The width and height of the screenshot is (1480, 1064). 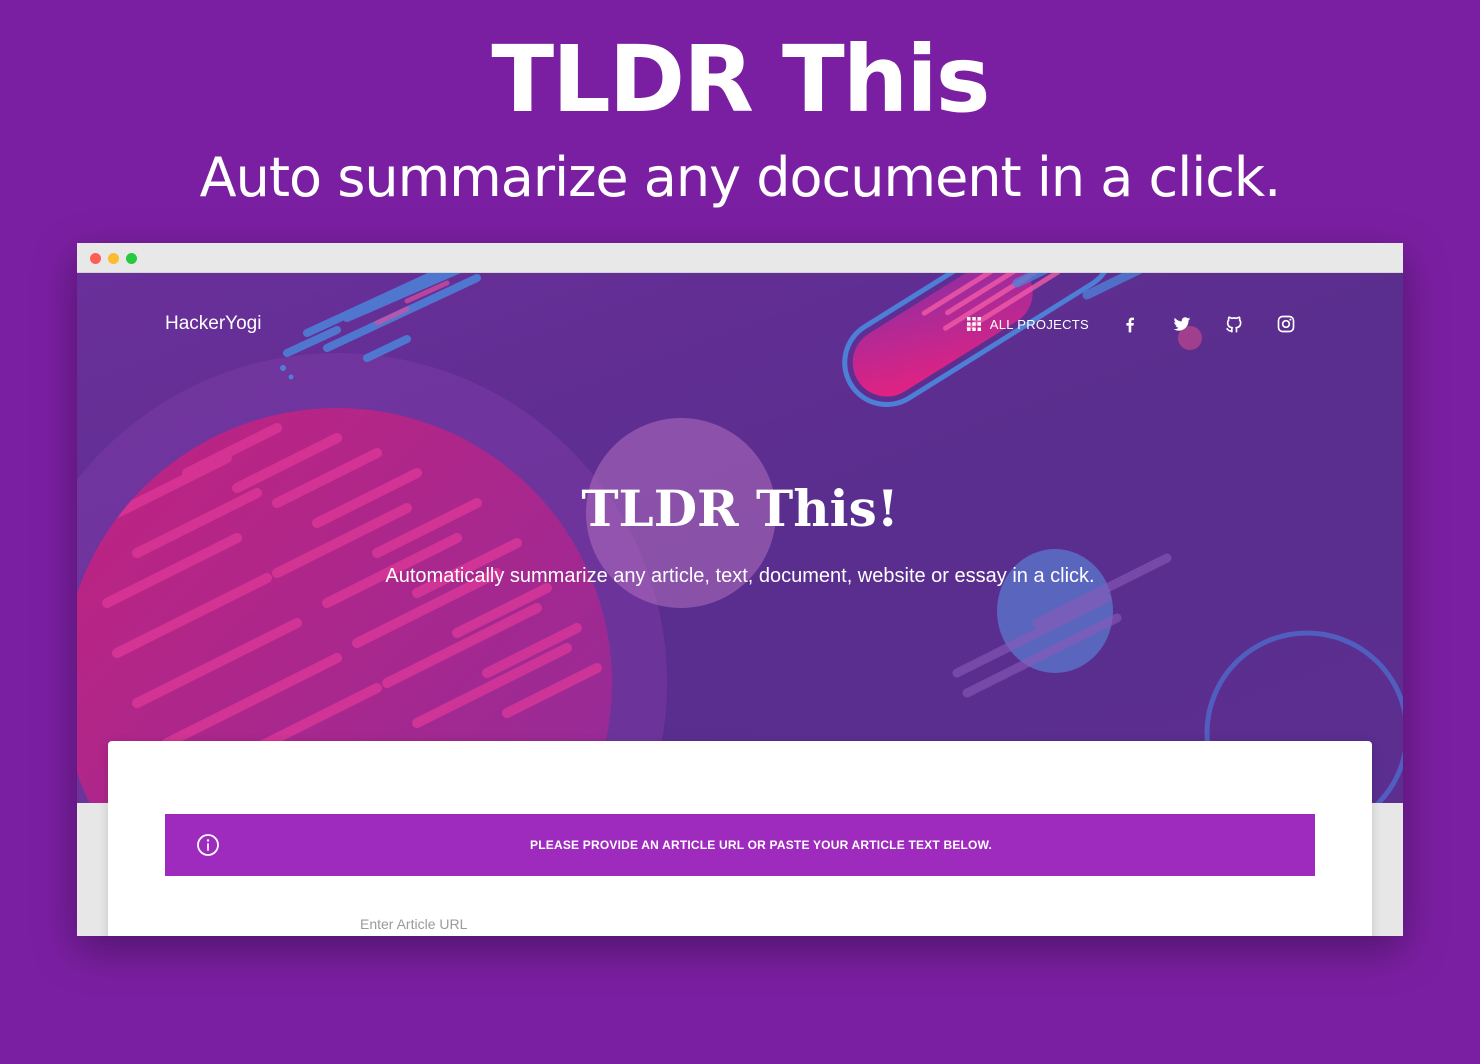 I want to click on promo-title: TLDR This, so click(x=740, y=79).